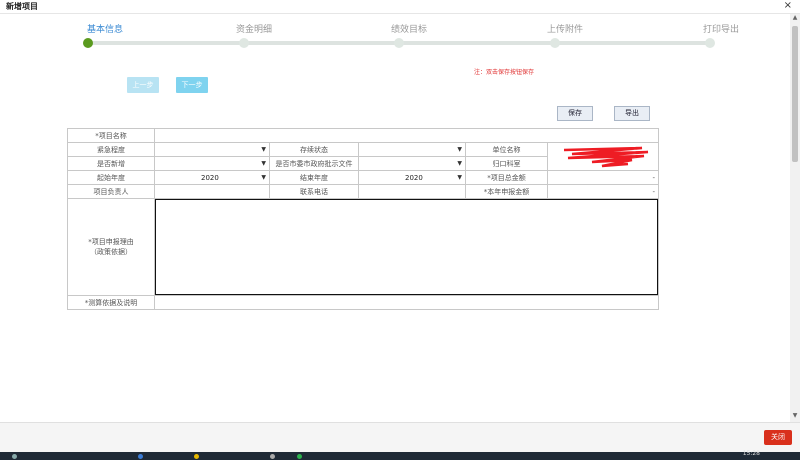  I want to click on settings-icon, so click(272, 456).